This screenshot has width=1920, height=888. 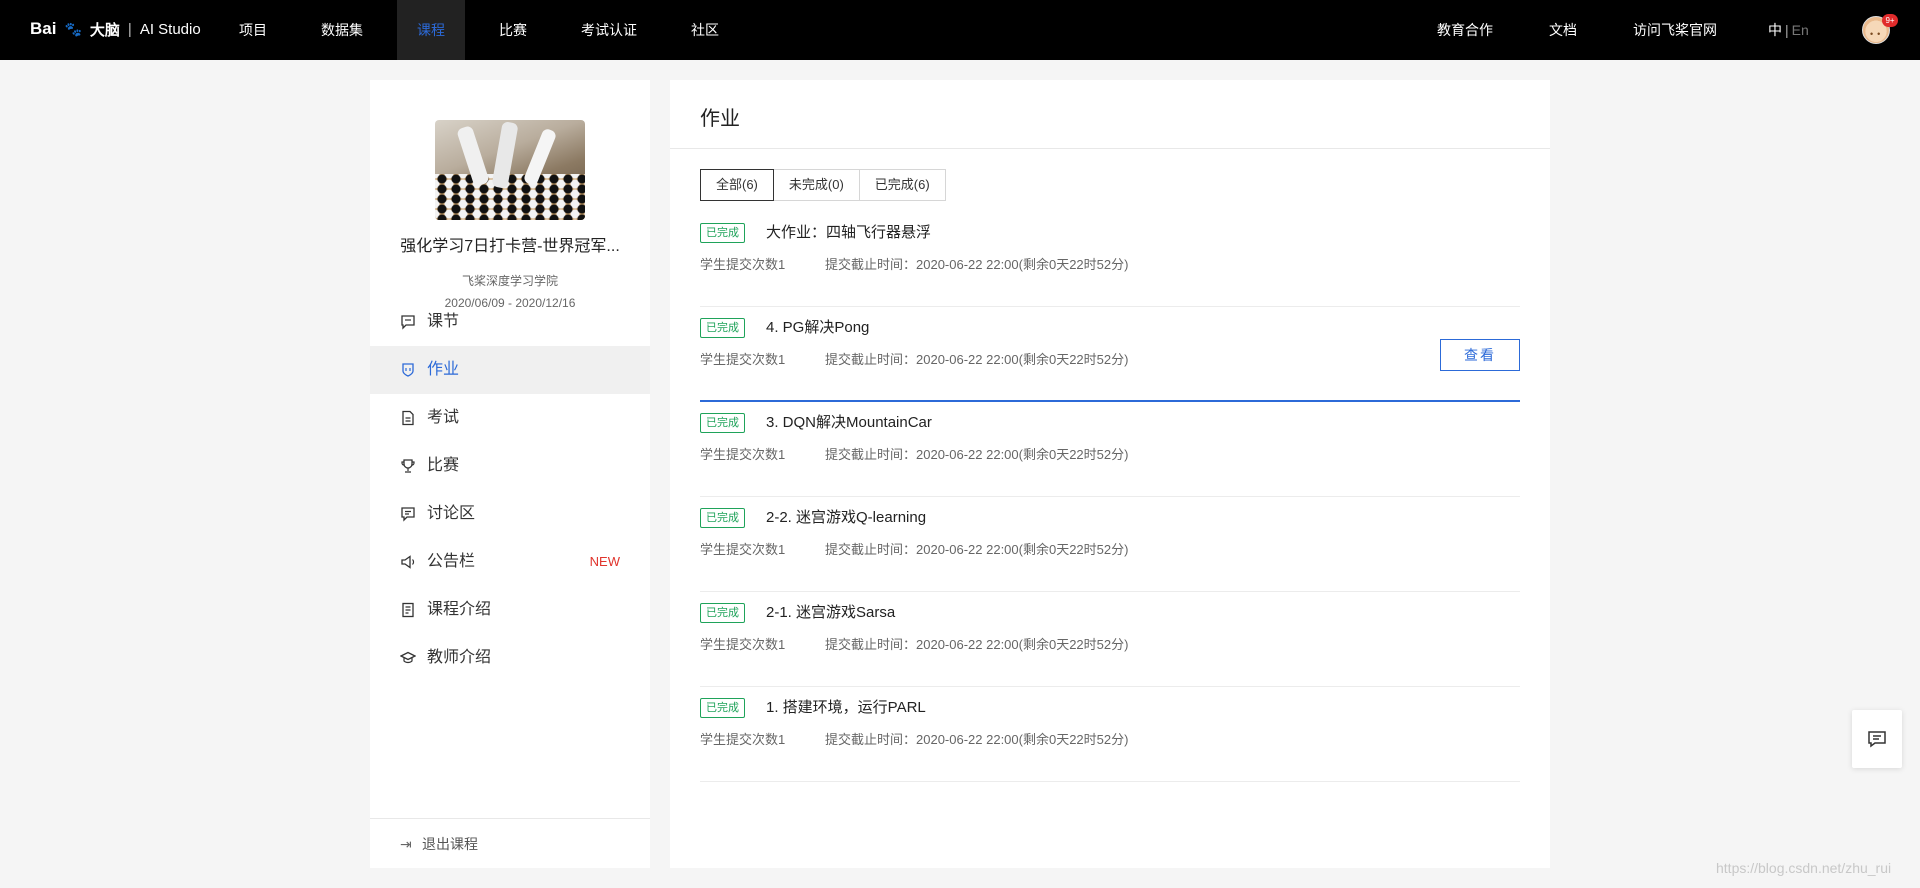 I want to click on nav-certification: 考试认证, so click(x=609, y=30).